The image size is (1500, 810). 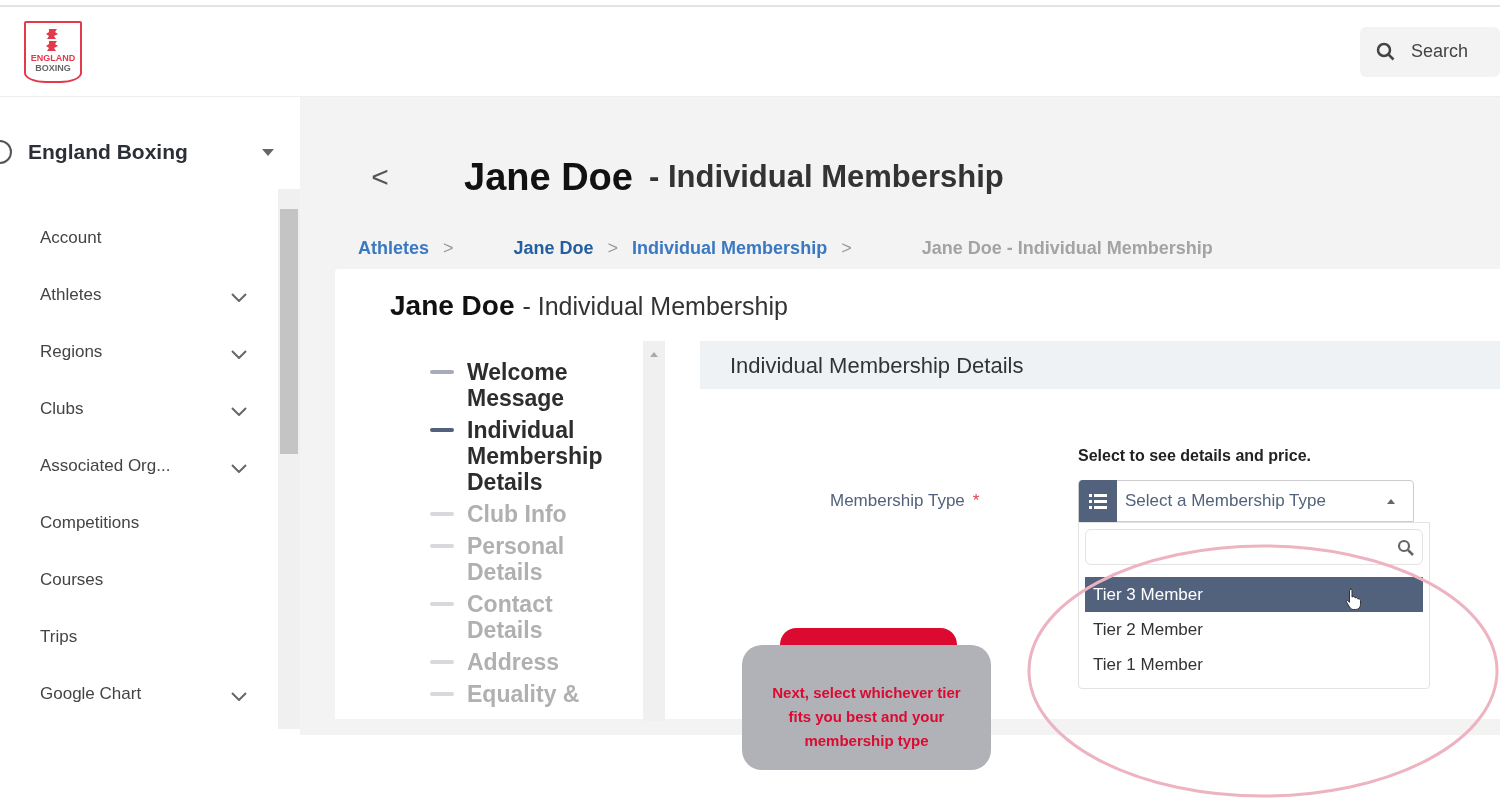 What do you see at coordinates (1254, 664) in the screenshot?
I see `dropdown-option: Tier 1 Member` at bounding box center [1254, 664].